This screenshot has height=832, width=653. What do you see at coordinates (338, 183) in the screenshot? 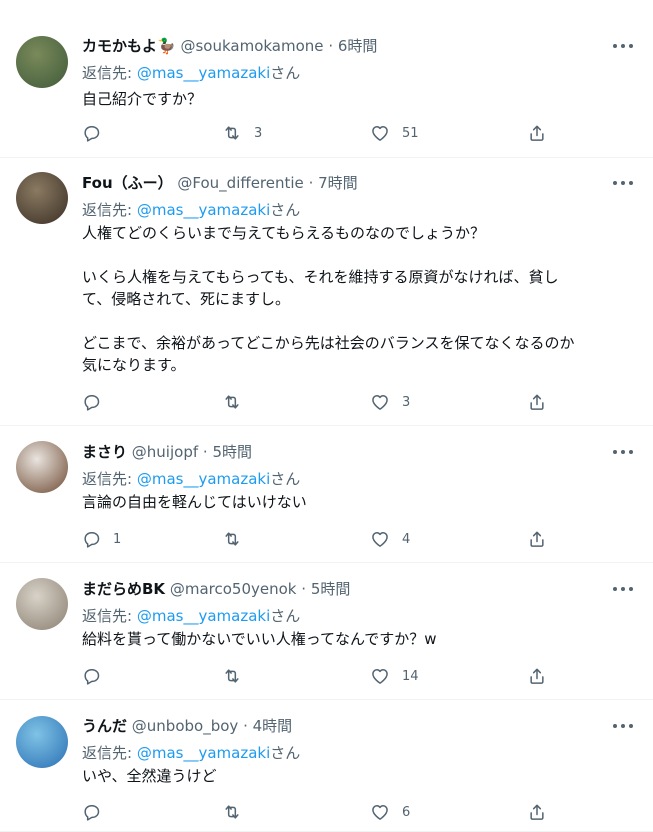
I see `timestamp: 7時間` at bounding box center [338, 183].